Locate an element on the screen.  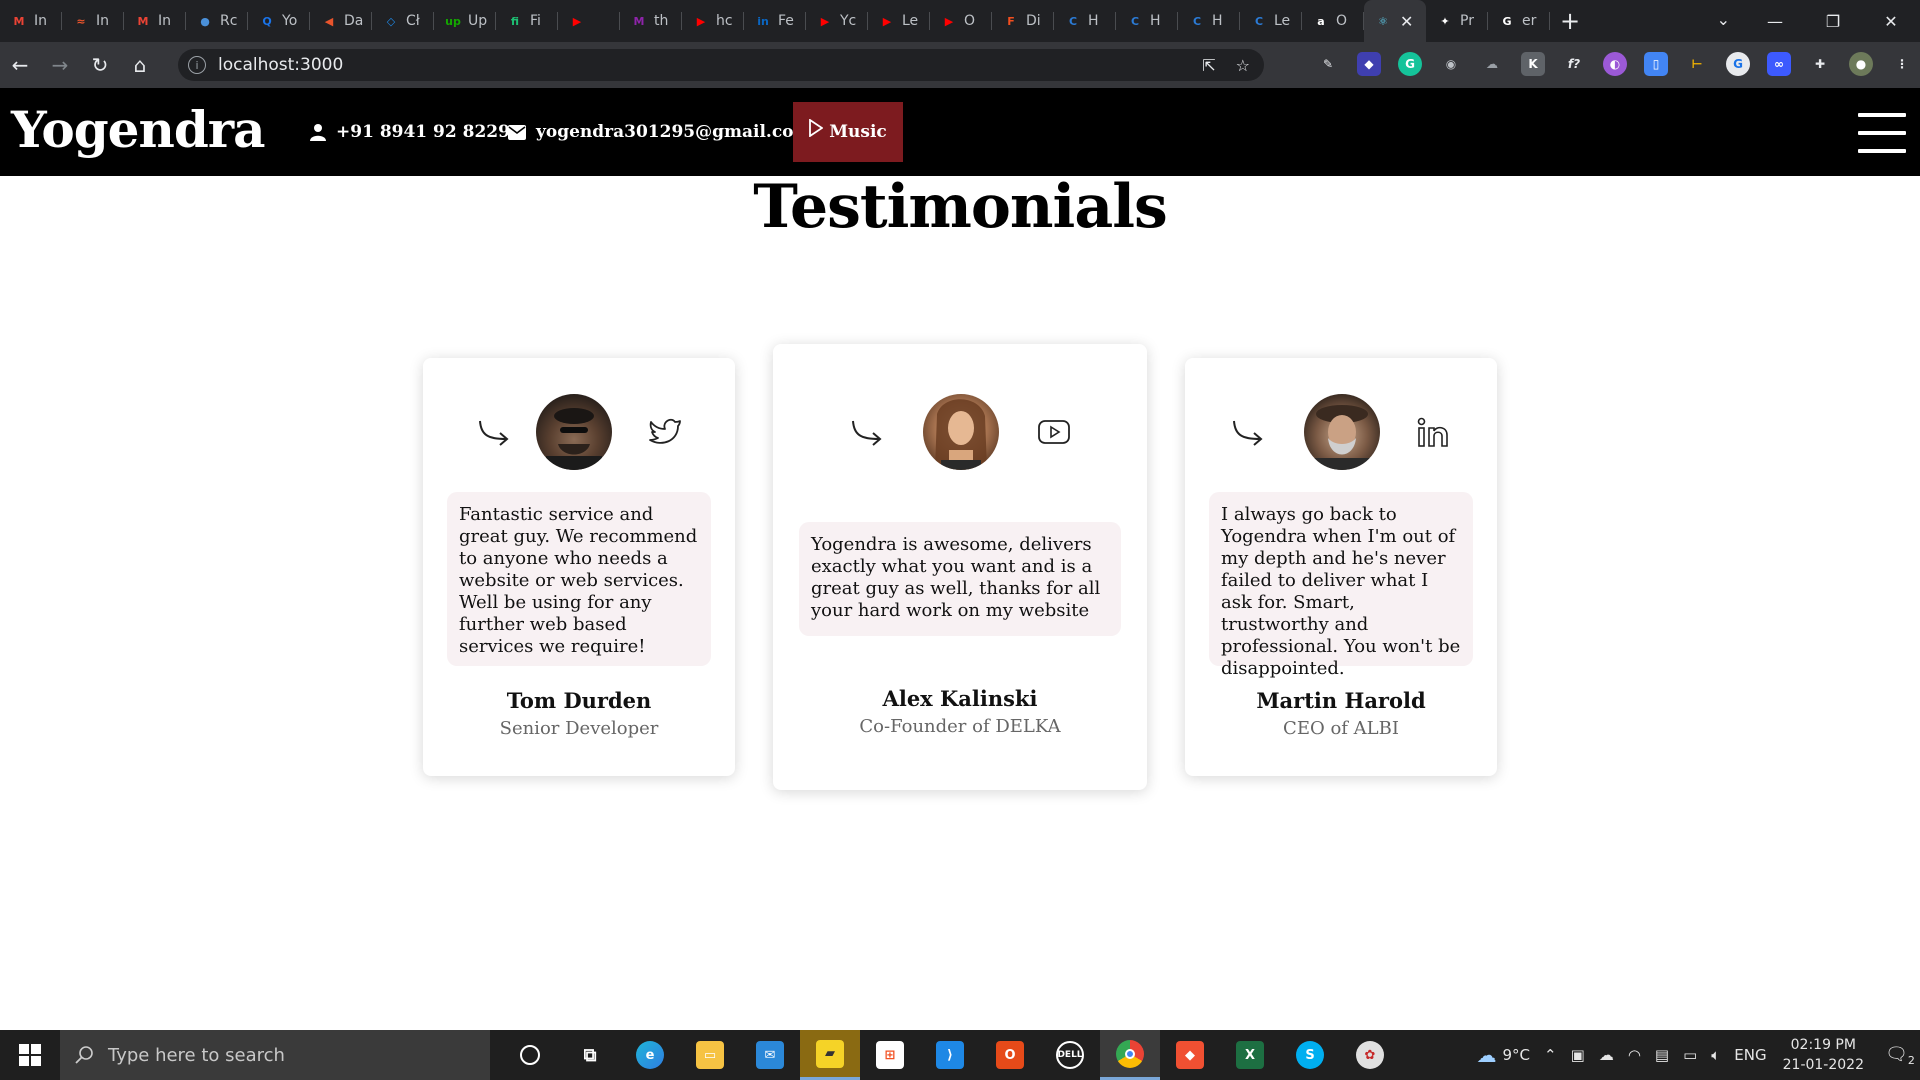
tab-title: th is located at coordinates (661, 21).